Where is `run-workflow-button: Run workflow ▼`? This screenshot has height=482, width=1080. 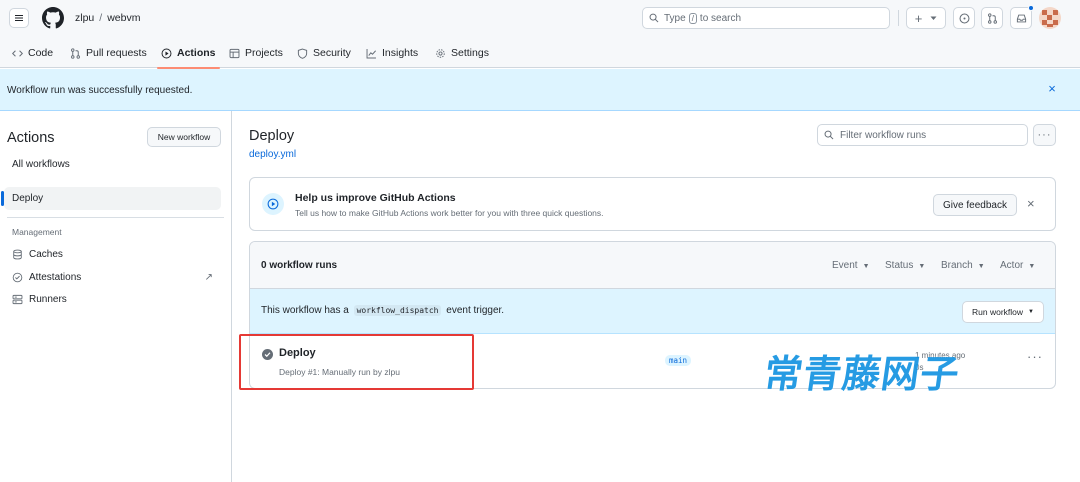
run-workflow-button: Run workflow ▼ is located at coordinates (1003, 312).